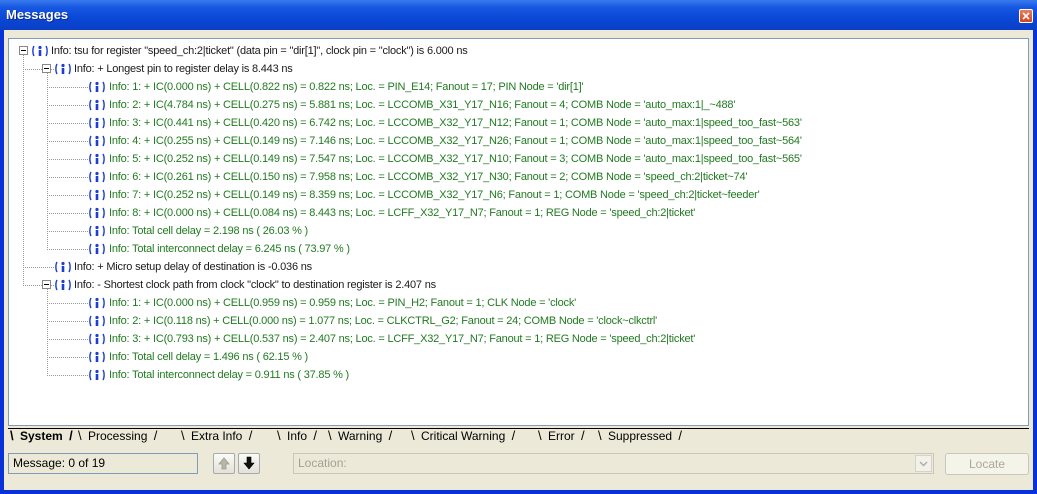  I want to click on tab-label: Warning, so click(360, 436).